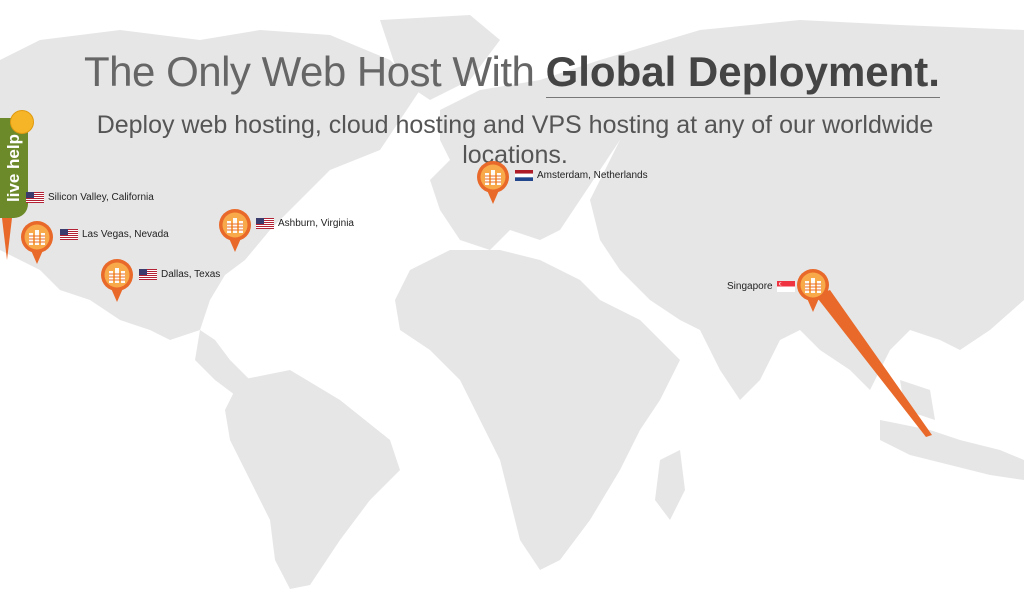  What do you see at coordinates (316, 223) in the screenshot?
I see `location-name: Ashburn, Virginia` at bounding box center [316, 223].